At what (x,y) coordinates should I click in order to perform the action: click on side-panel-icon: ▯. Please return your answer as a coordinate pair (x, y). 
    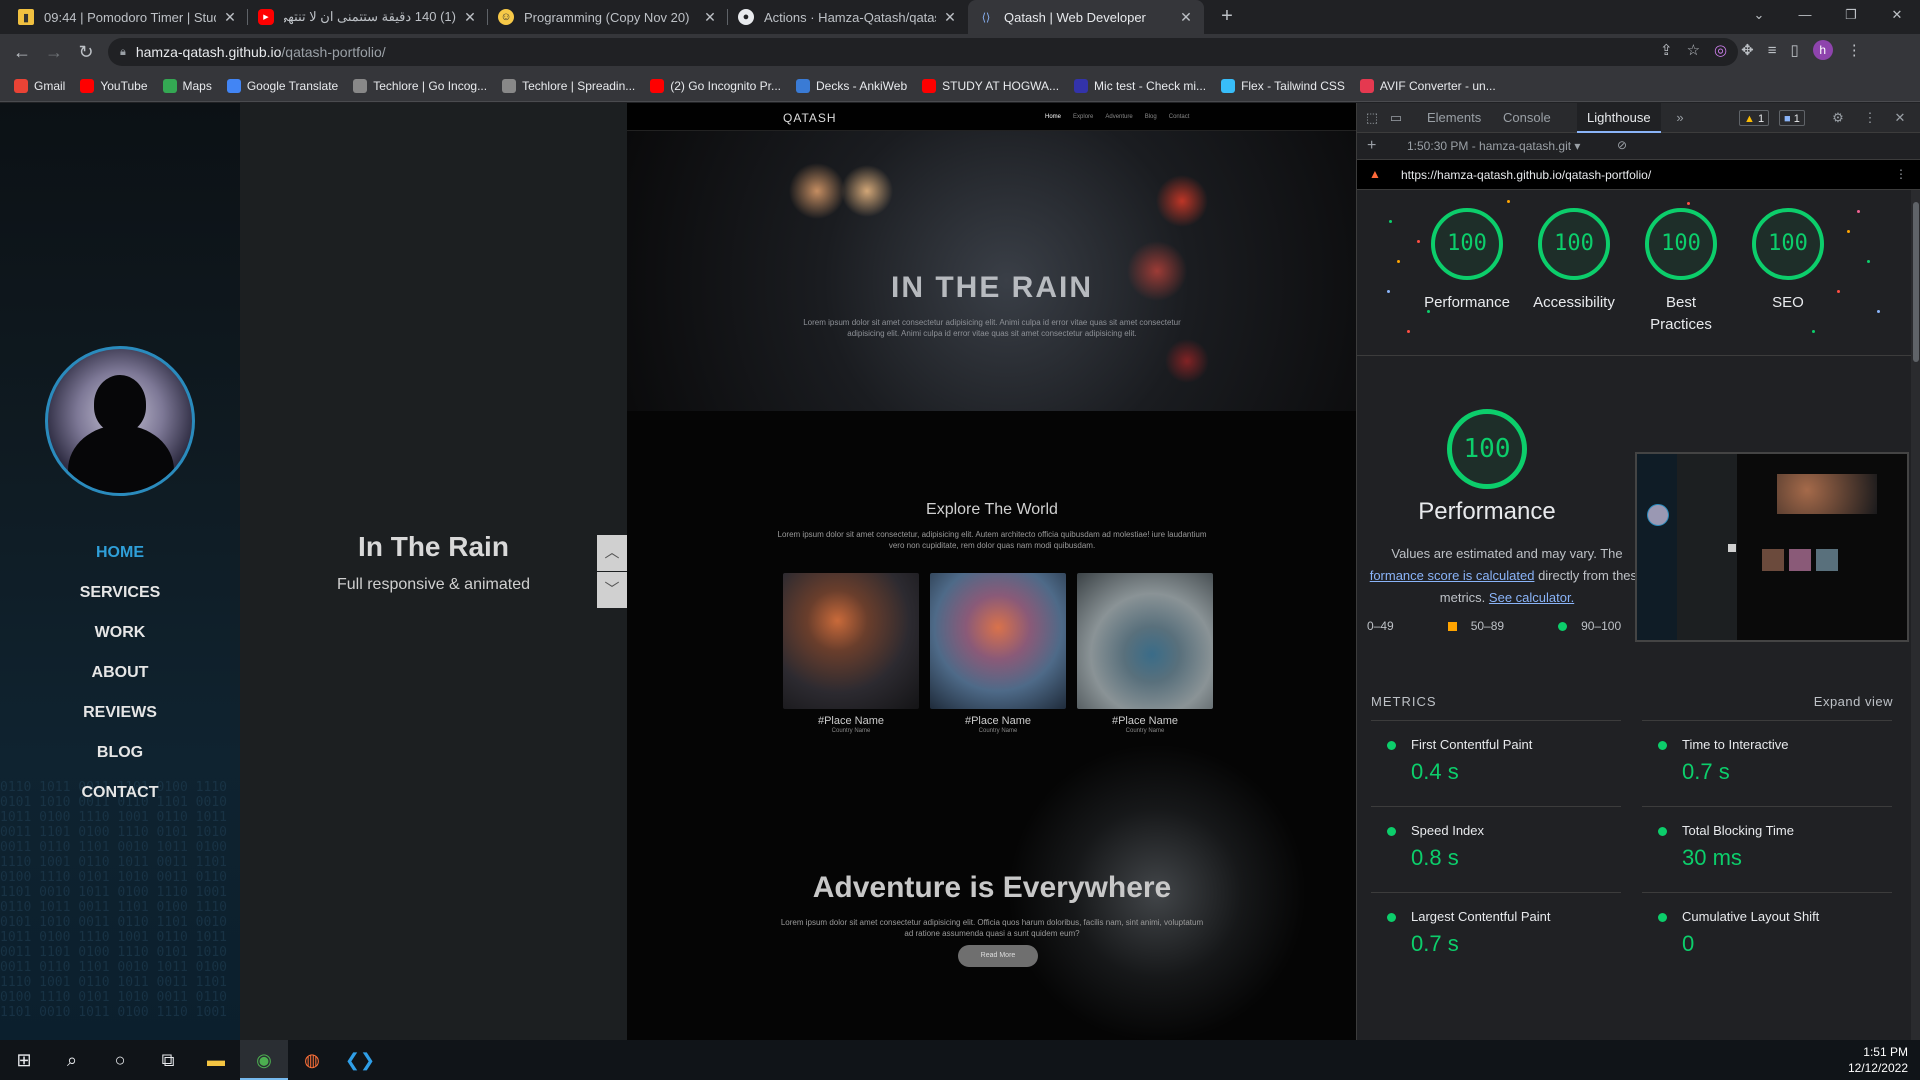
    Looking at the image, I should click on (1794, 50).